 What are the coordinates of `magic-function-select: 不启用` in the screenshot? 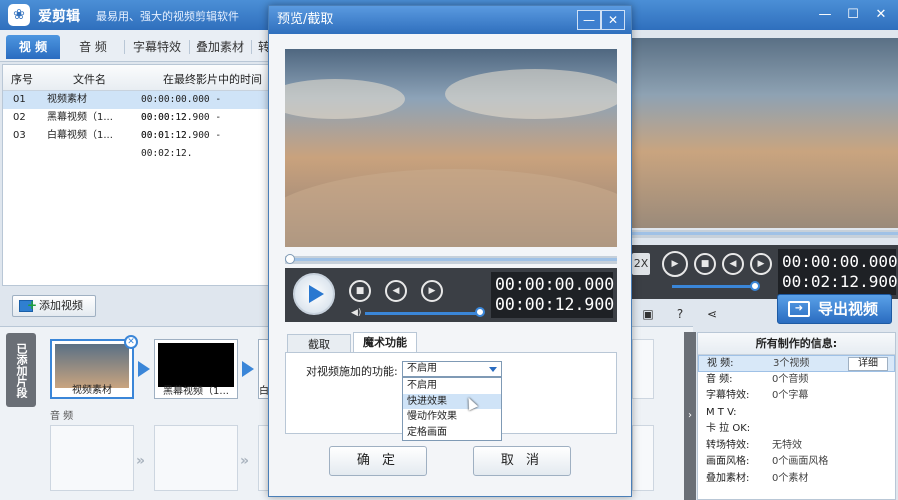 It's located at (452, 369).